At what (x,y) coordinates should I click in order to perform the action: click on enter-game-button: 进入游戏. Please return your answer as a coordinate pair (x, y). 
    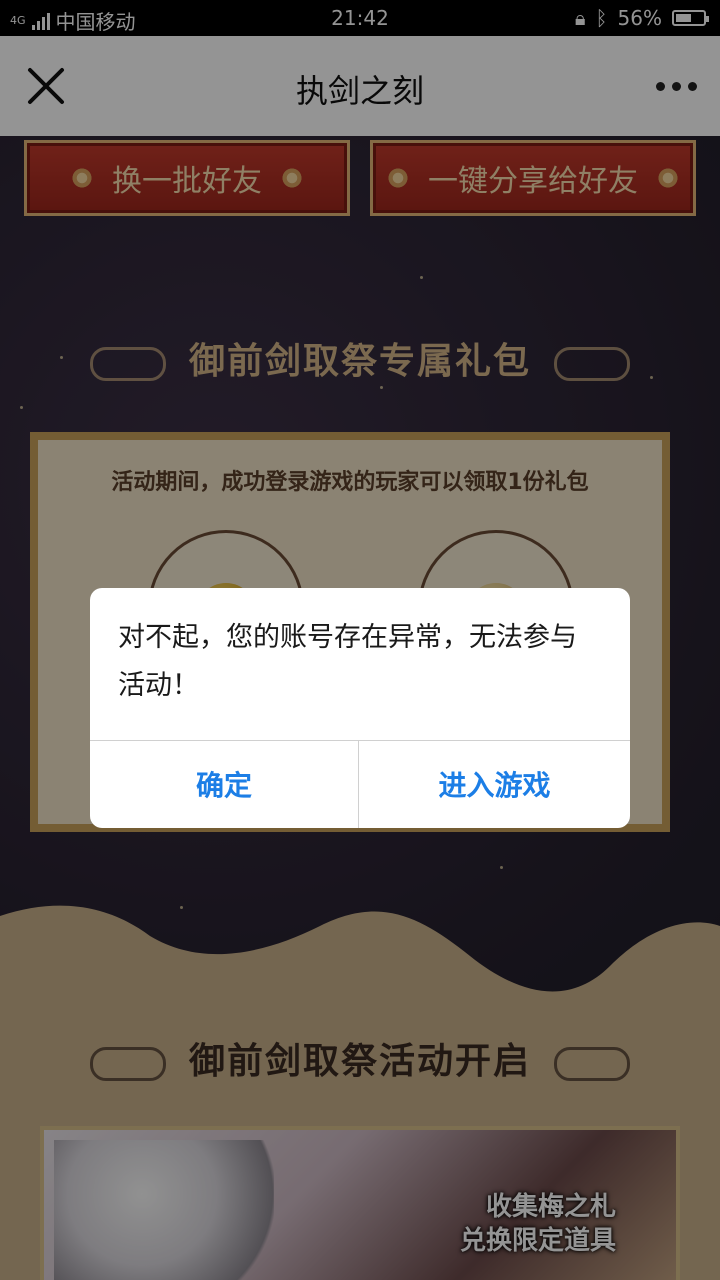
    Looking at the image, I should click on (494, 784).